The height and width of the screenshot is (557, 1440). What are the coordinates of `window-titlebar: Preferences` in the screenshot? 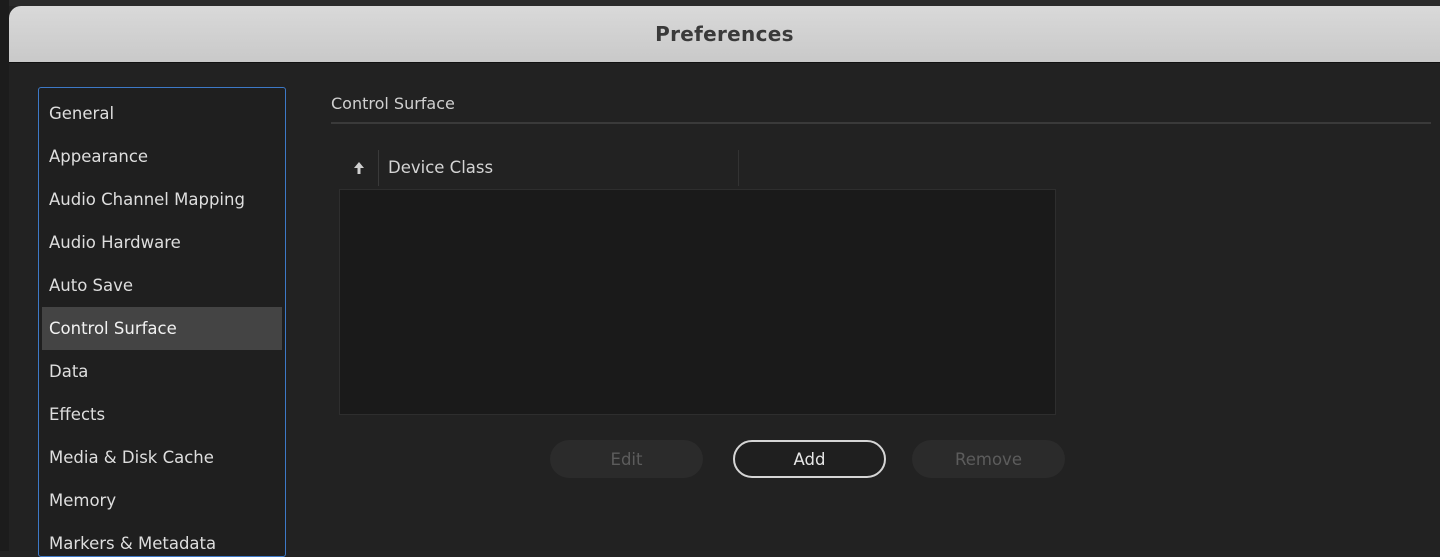 It's located at (724, 34).